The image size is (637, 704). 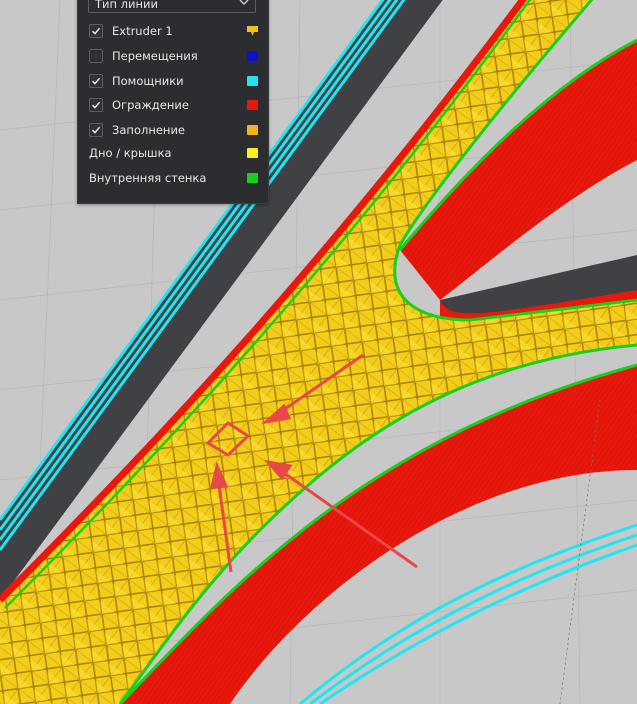 I want to click on chevron-down-icon, so click(x=244, y=2).